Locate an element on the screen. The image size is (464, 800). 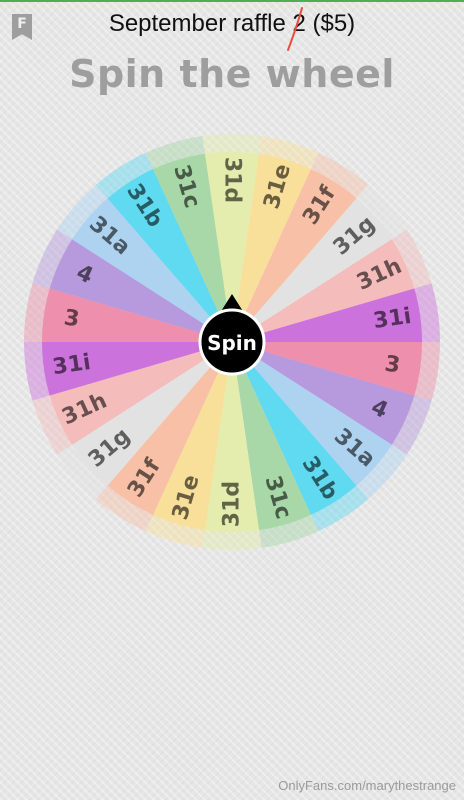
top-accent-line is located at coordinates (232, 1).